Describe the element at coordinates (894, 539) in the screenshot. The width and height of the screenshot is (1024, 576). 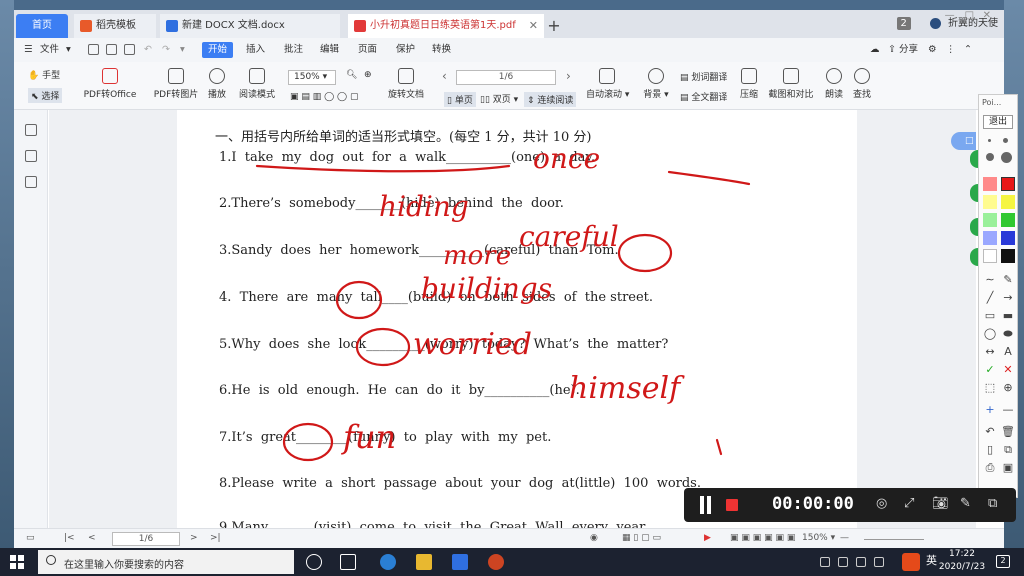
I see `zoom-slider` at that location.